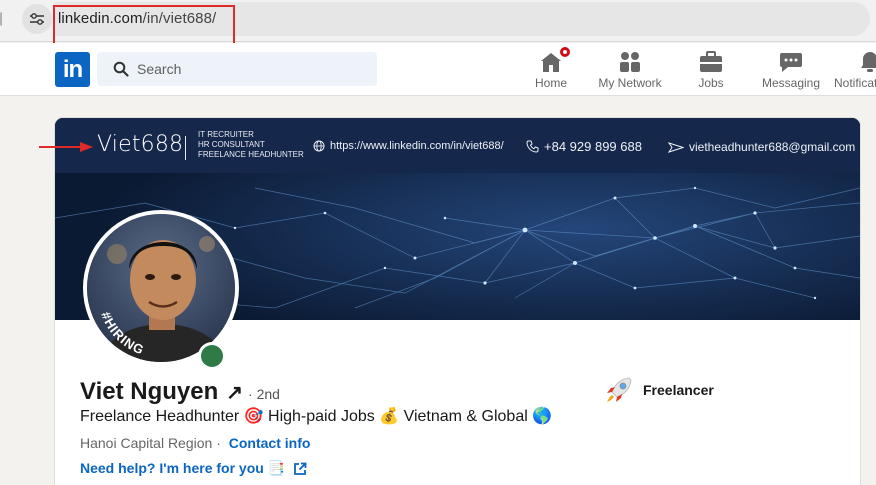 The width and height of the screenshot is (876, 485). I want to click on arrow-up-right-icon: ↗, so click(234, 392).